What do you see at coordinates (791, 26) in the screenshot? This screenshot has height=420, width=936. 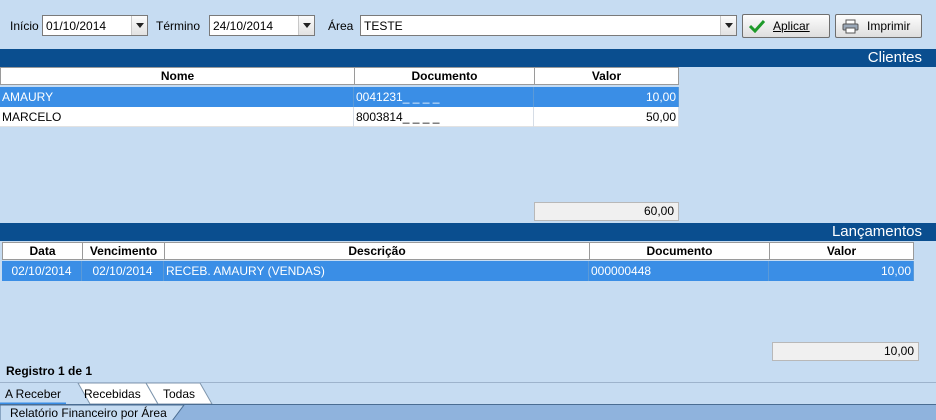 I see `aplicar-button-label: Aplicar` at bounding box center [791, 26].